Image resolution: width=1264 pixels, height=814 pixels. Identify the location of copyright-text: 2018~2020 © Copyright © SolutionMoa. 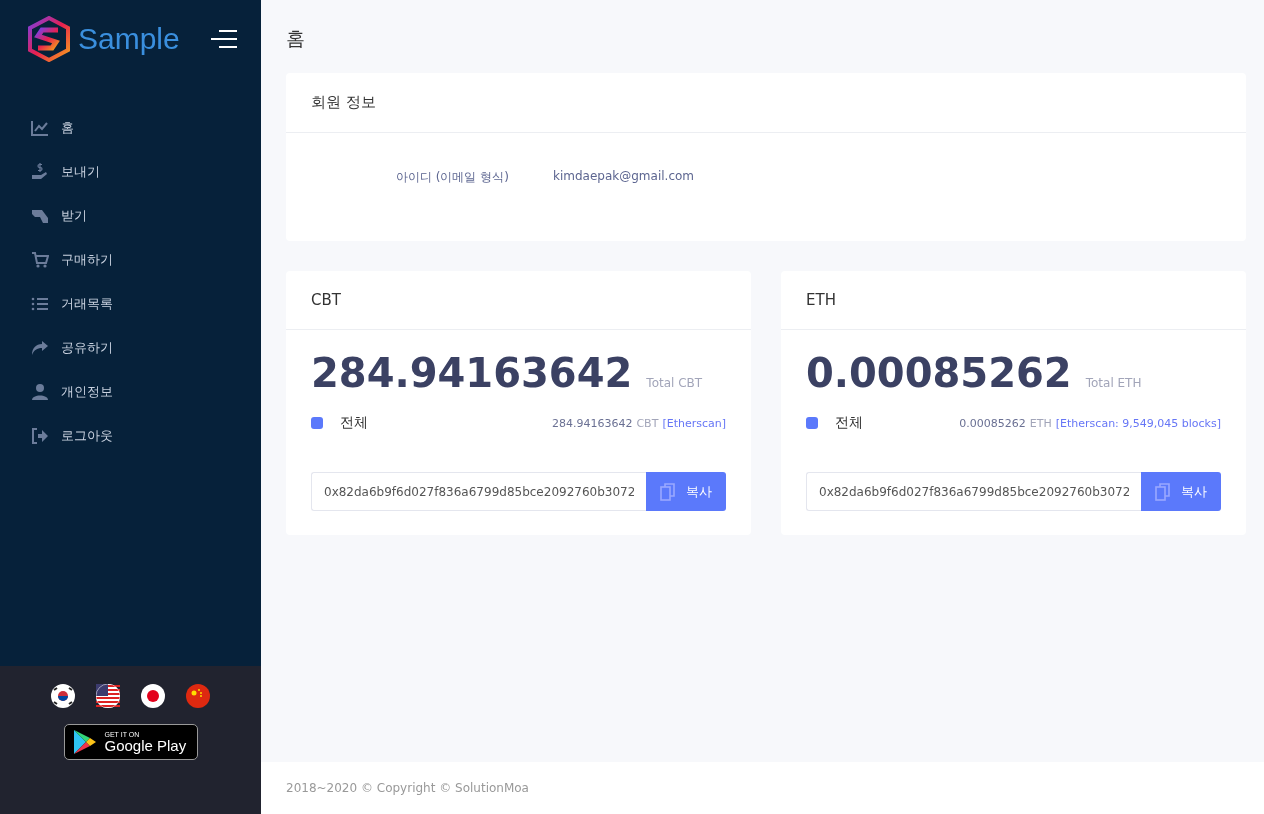
(407, 788).